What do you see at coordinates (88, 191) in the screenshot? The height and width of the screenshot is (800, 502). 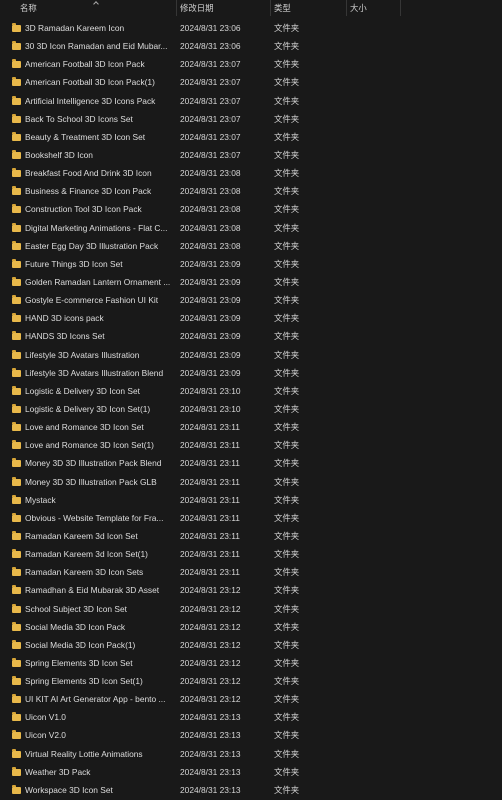 I see `file-name: Business & Finance 3D Icon Pack` at bounding box center [88, 191].